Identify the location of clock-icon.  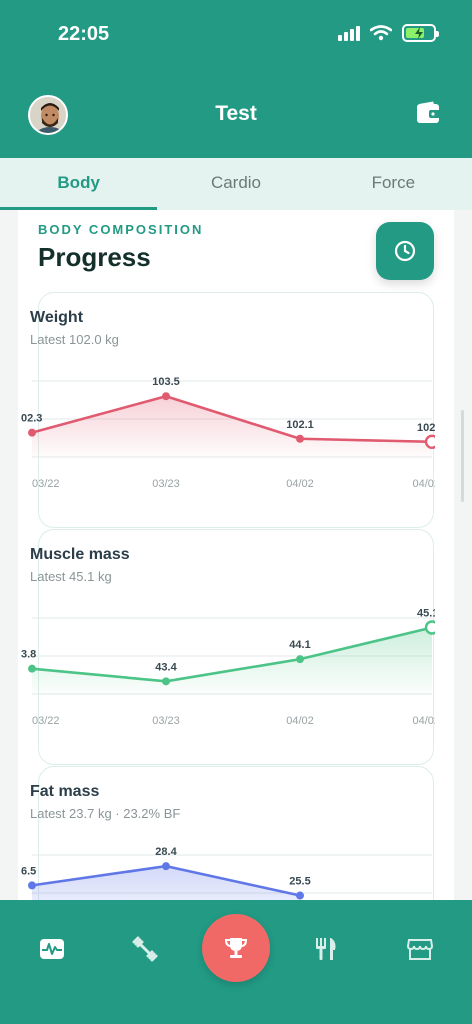
(405, 251).